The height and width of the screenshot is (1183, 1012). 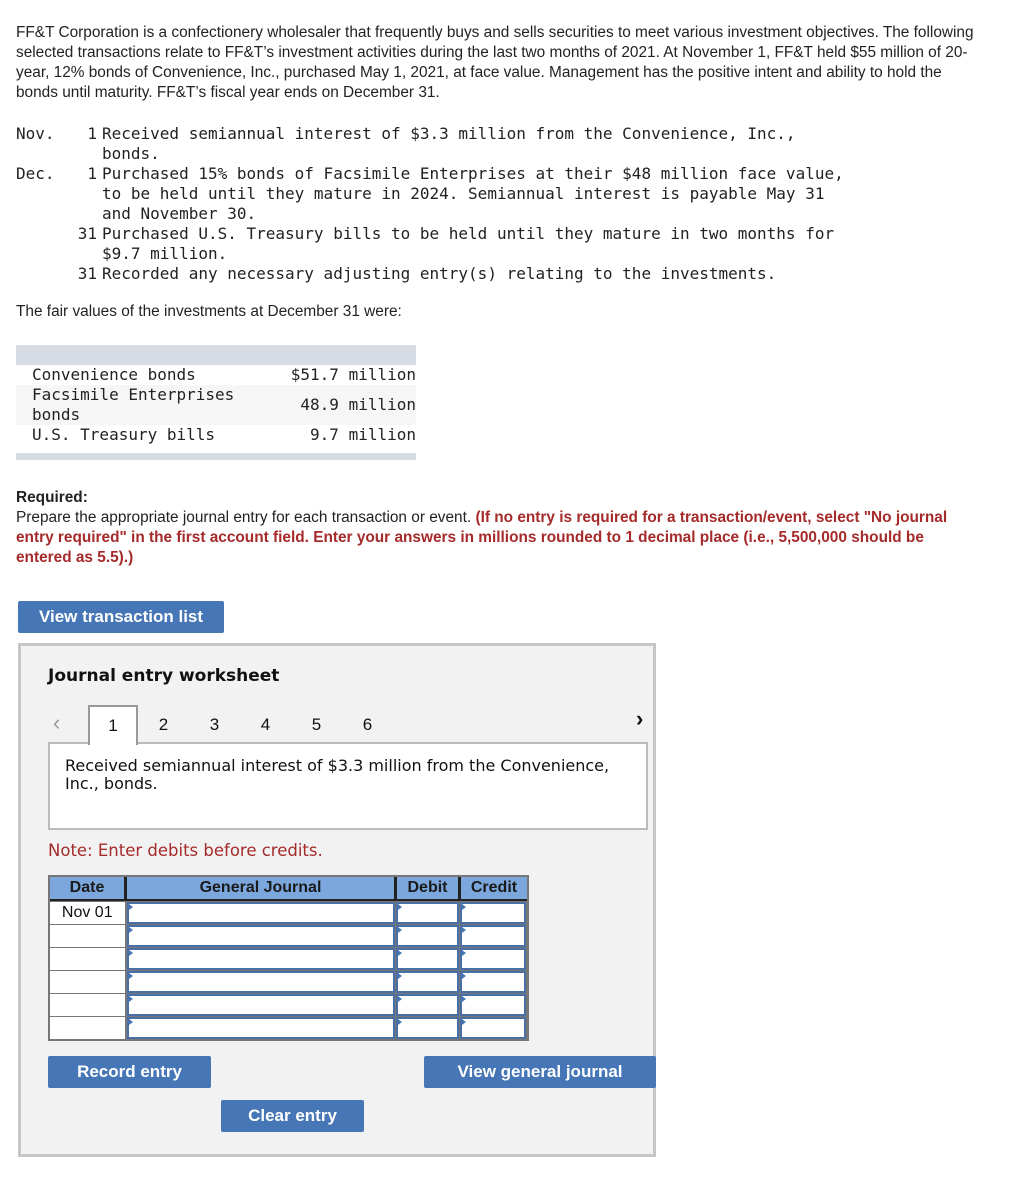 What do you see at coordinates (129, 1072) in the screenshot?
I see `record-entry-button: Record entry` at bounding box center [129, 1072].